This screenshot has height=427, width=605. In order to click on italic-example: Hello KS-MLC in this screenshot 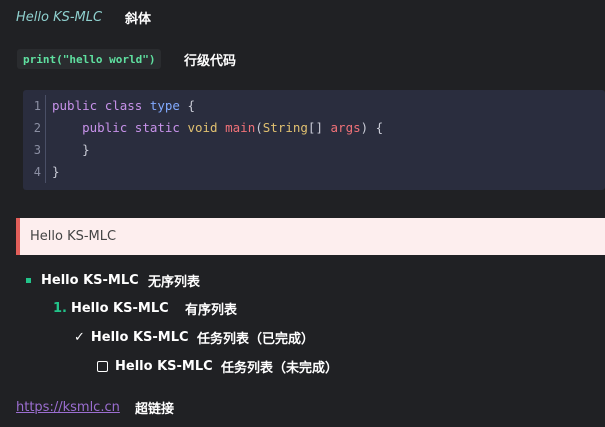, I will do `click(59, 17)`.